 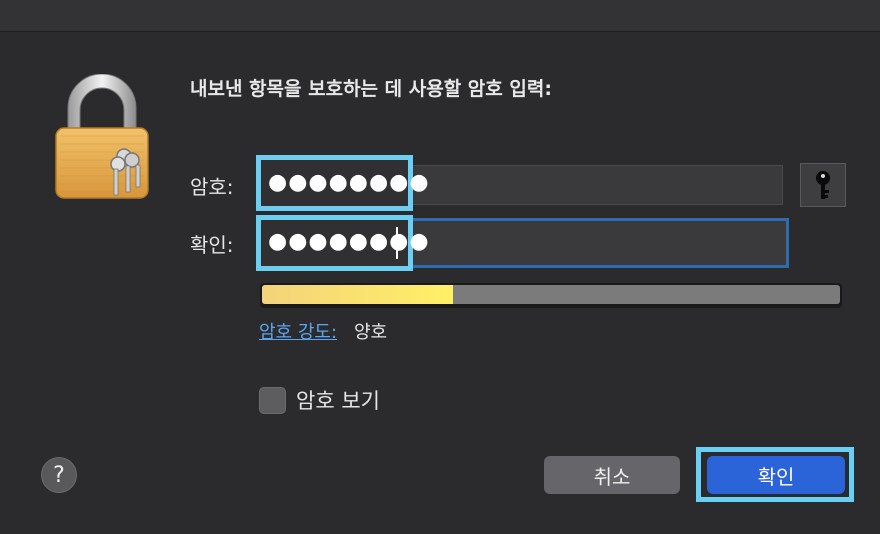 I want to click on cancel-button: 취소, so click(x=612, y=475).